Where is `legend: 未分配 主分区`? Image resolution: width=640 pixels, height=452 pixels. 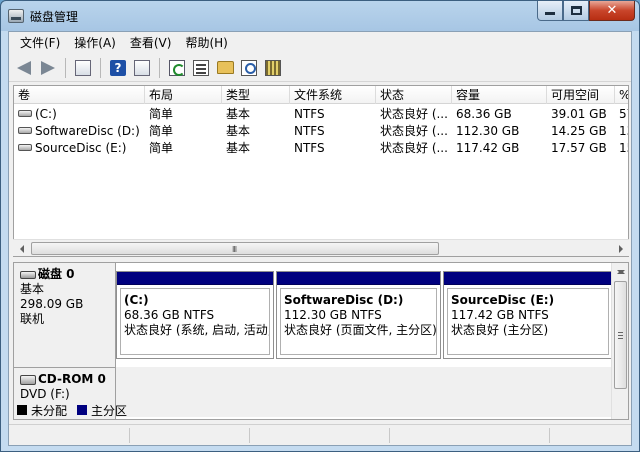
legend: 未分配 主分区 is located at coordinates (70, 410).